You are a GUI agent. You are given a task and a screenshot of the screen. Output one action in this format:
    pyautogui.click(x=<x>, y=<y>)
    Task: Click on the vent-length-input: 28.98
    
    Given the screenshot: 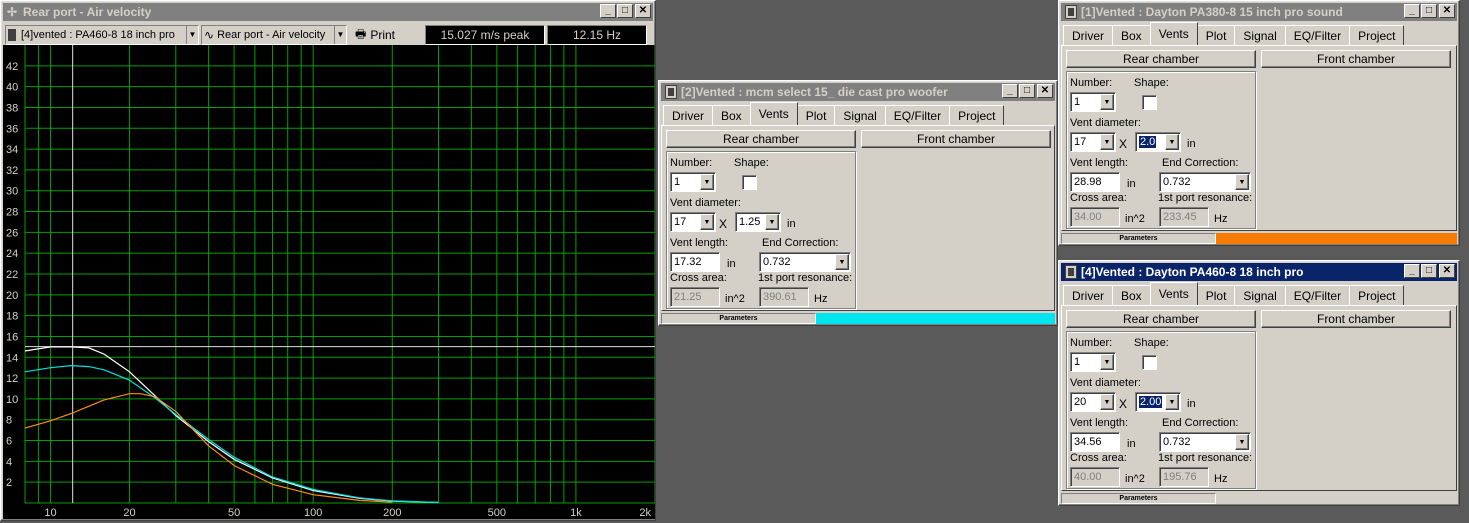 What is the action you would take?
    pyautogui.click(x=1095, y=182)
    